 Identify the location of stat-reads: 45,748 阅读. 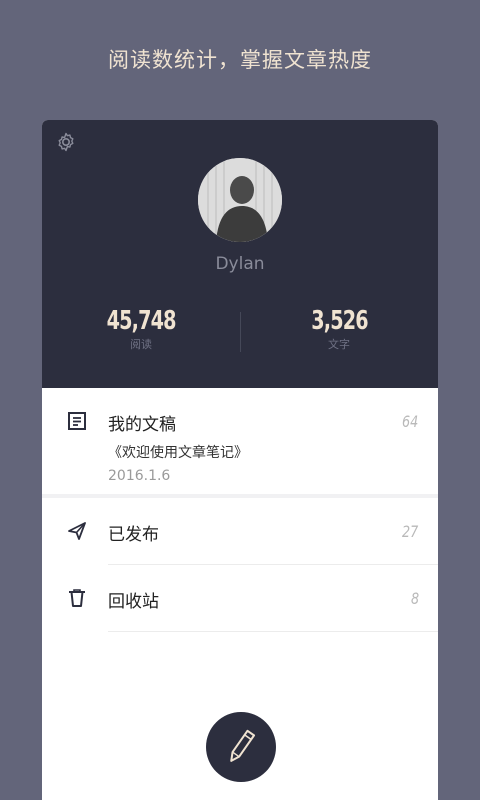
(141, 329).